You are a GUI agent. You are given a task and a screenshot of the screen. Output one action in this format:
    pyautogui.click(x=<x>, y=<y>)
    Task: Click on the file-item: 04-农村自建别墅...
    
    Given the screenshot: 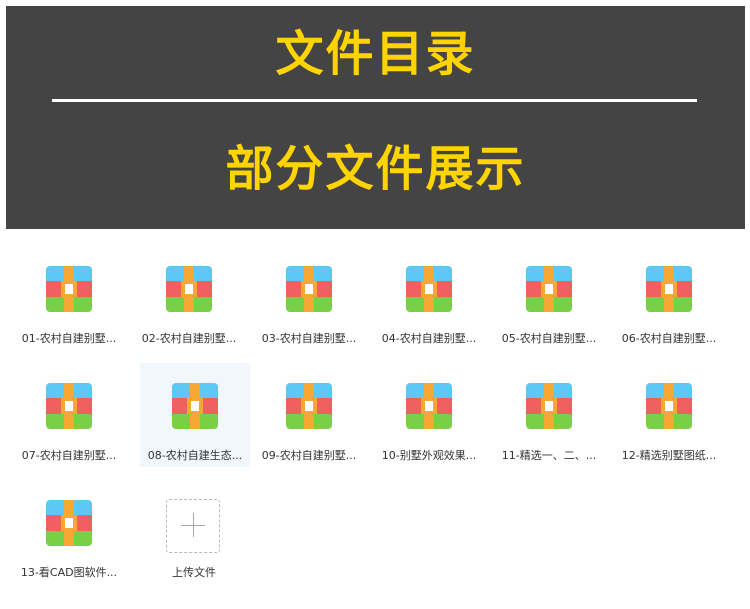 What is the action you would take?
    pyautogui.click(x=429, y=298)
    